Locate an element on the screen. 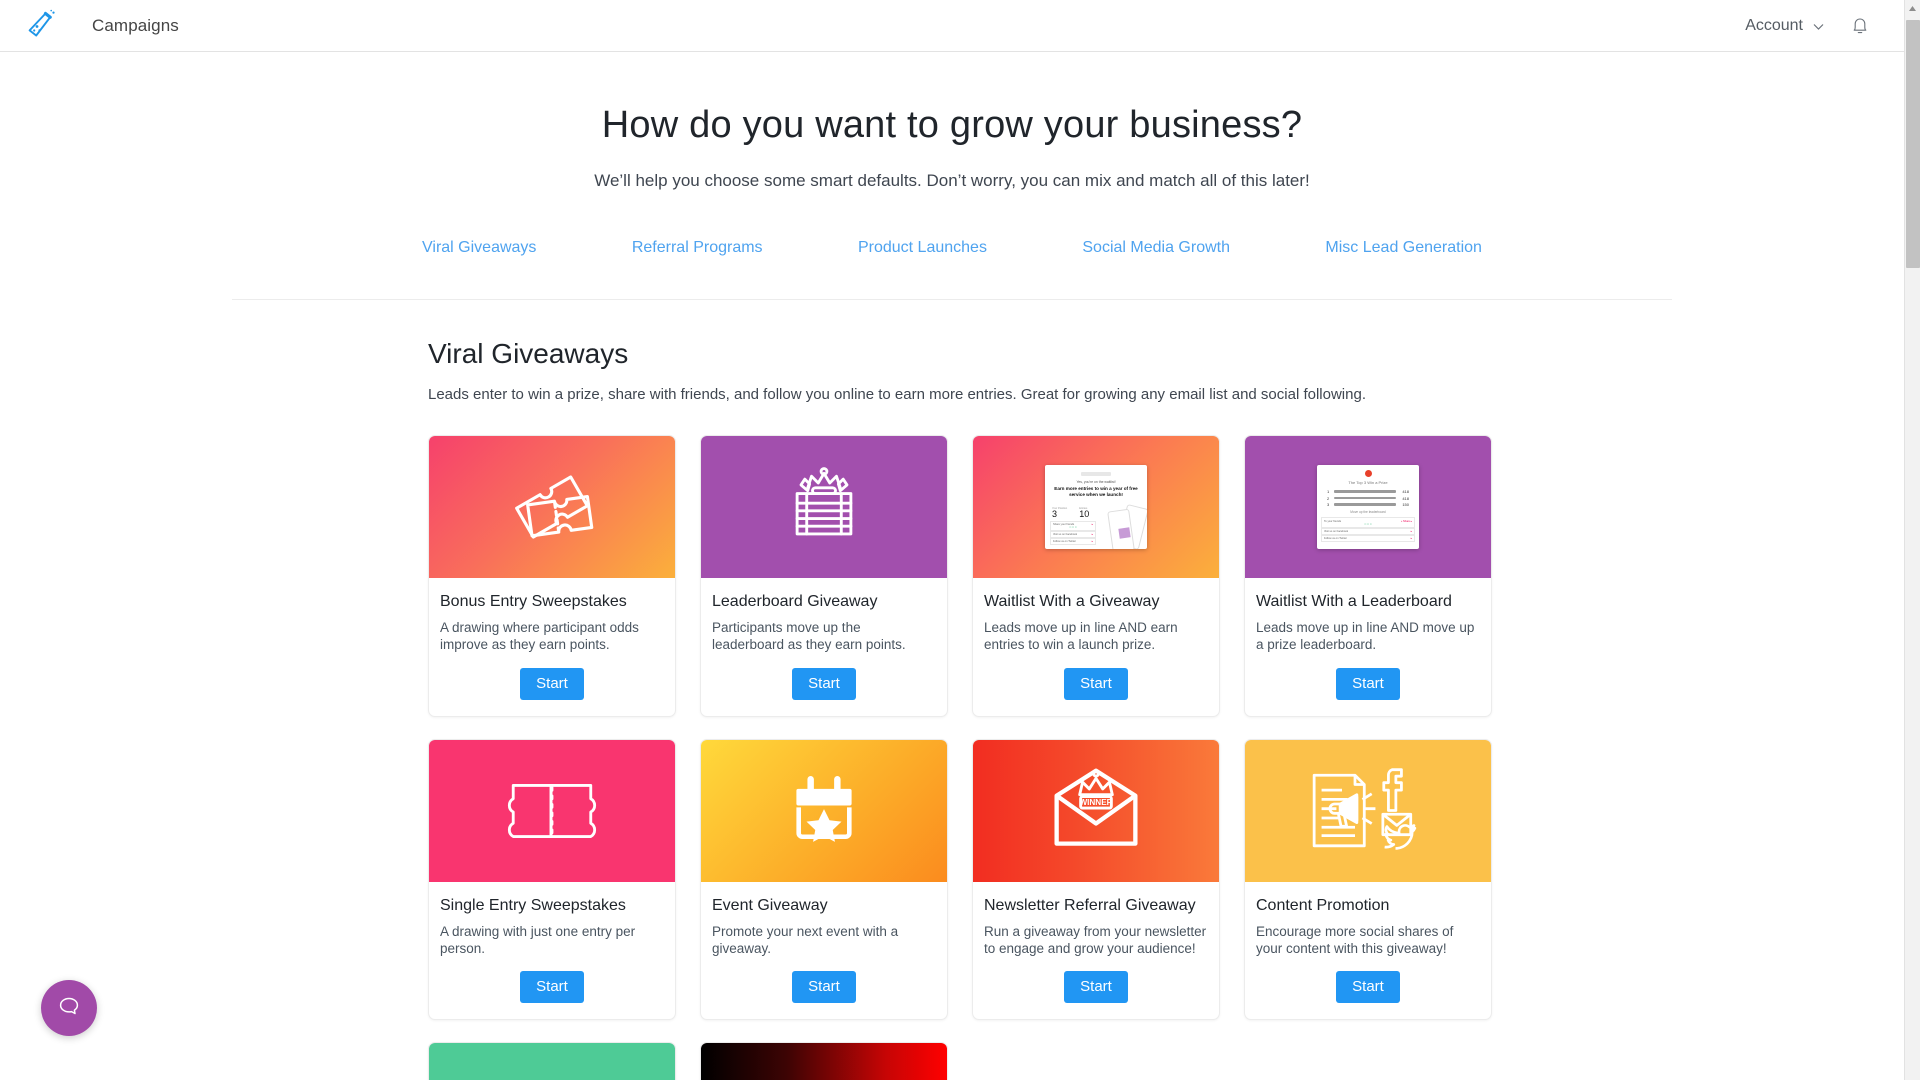 The image size is (1920, 1080). account-menu-button: Account is located at coordinates (1784, 26).